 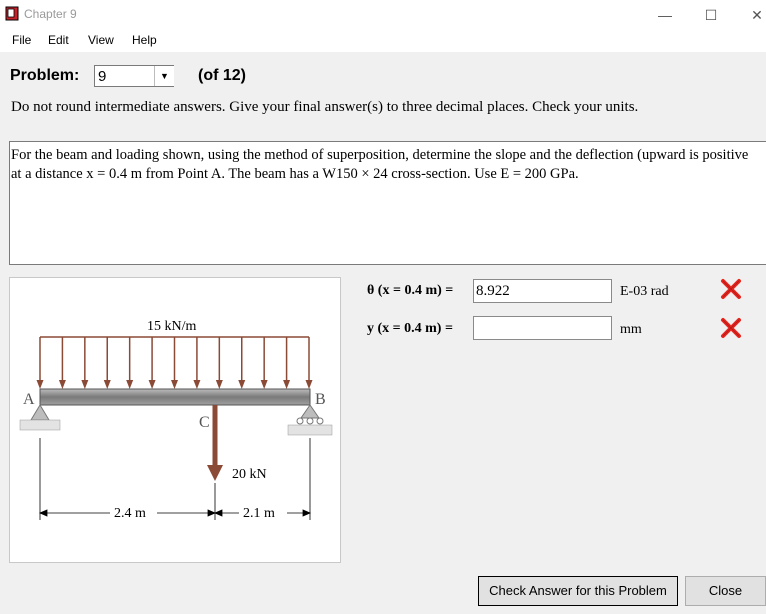 I want to click on point-a-label: A, so click(x=29, y=399).